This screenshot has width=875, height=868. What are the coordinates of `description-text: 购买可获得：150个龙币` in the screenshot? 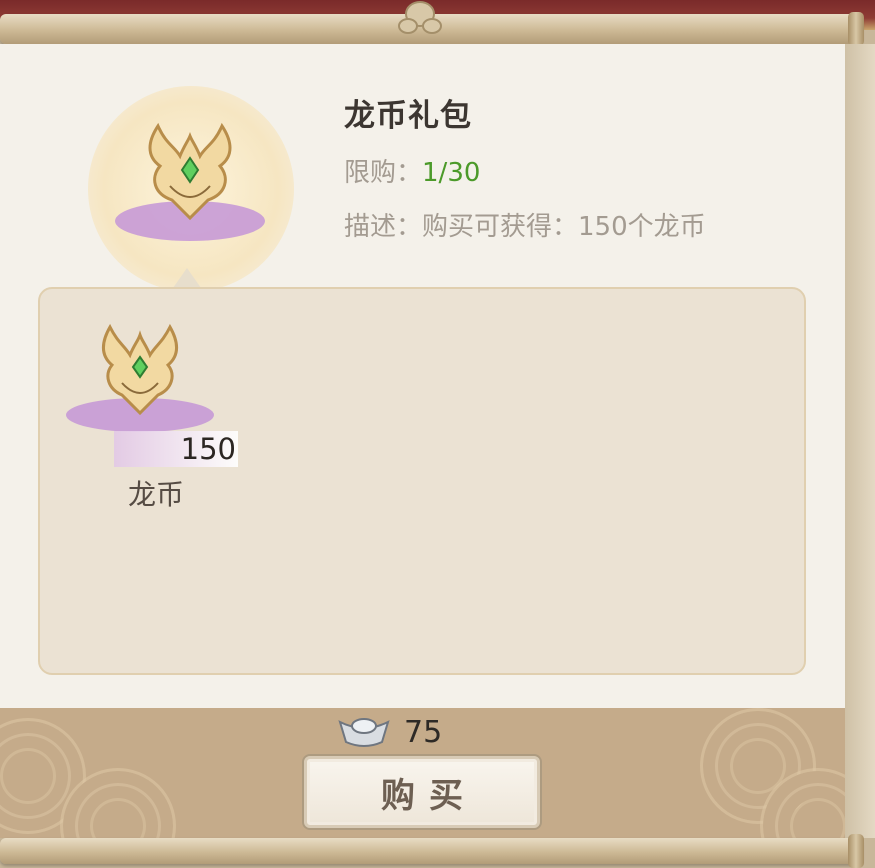 It's located at (564, 227).